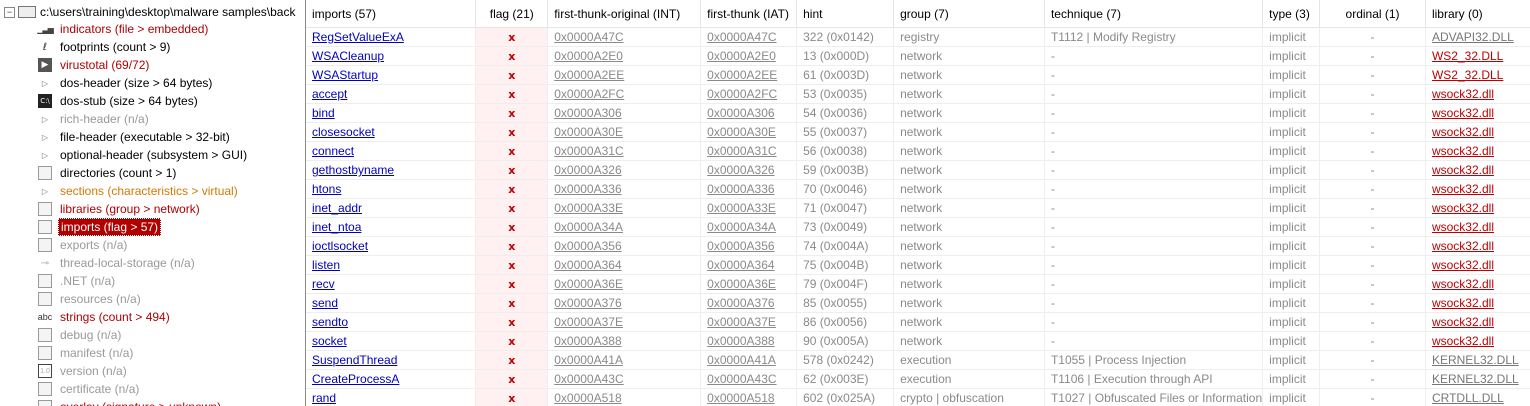 This screenshot has width=1530, height=406. I want to click on tree-item-certificate: certificate (n/a), so click(89, 389).